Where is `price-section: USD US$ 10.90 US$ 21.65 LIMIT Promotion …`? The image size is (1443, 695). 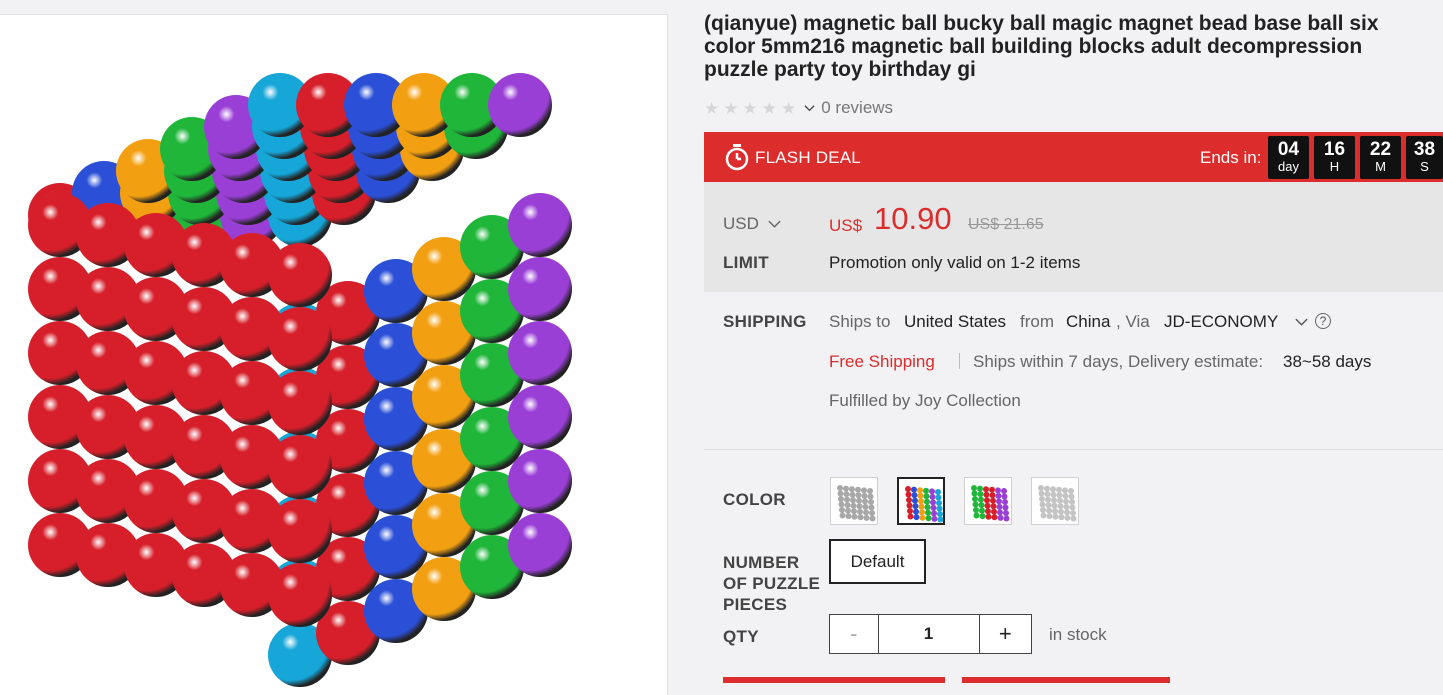
price-section: USD US$ 10.90 US$ 21.65 LIMIT Promotion … is located at coordinates (1073, 237).